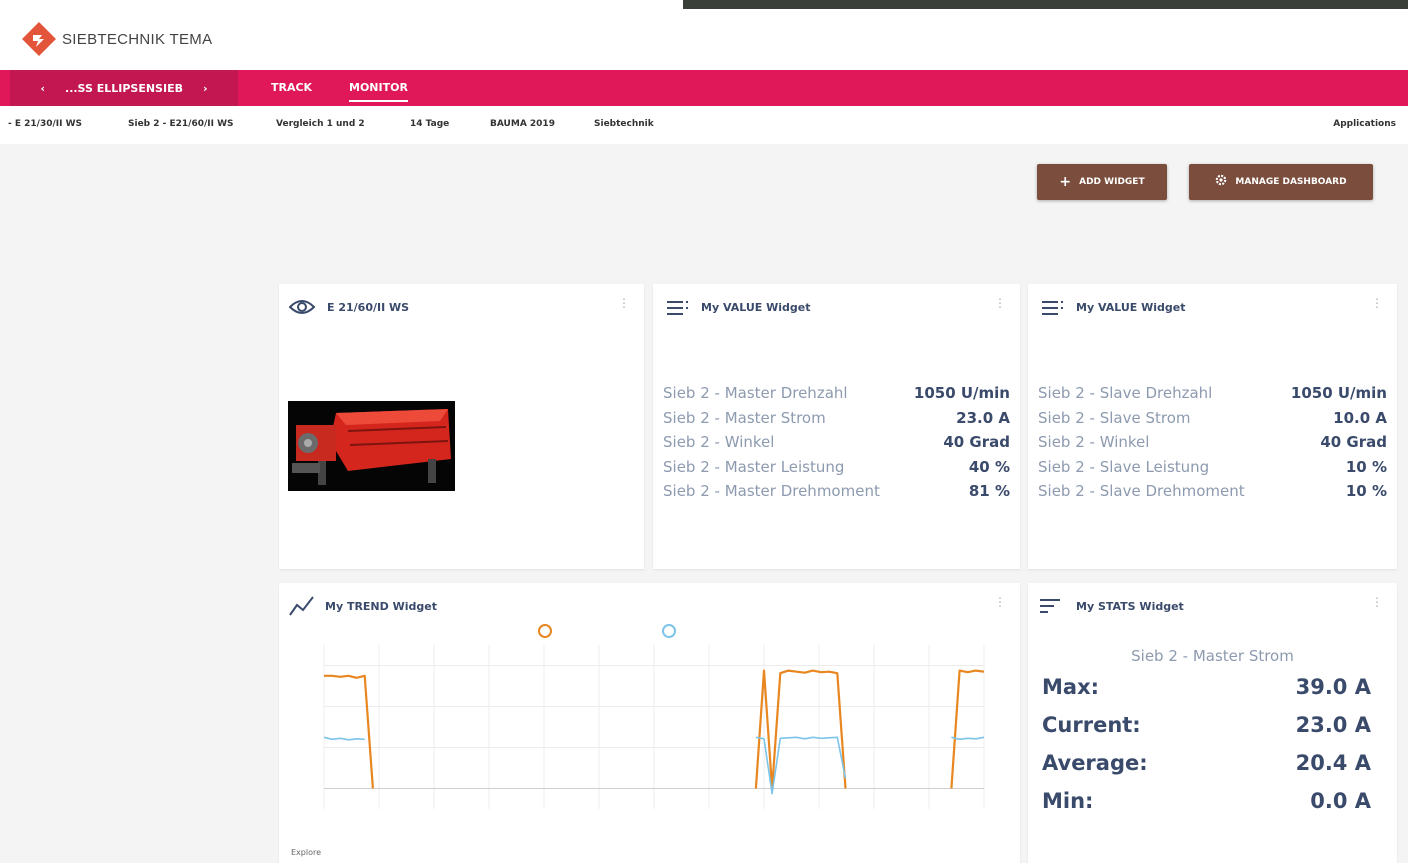 This screenshot has width=1408, height=863. What do you see at coordinates (1112, 182) in the screenshot?
I see `add-widget-label: ADD WIDGET` at bounding box center [1112, 182].